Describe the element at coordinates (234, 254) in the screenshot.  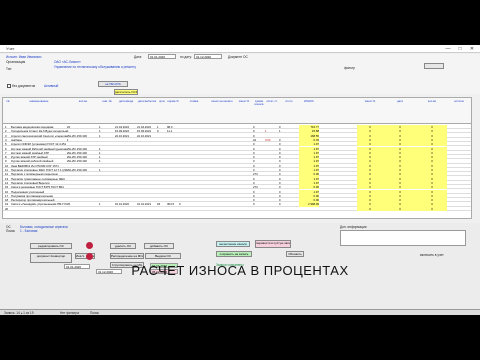
I see `save-record-button: сохранить на запись` at that location.